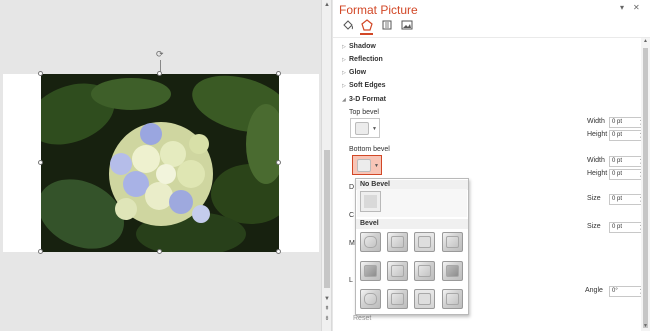  I want to click on section-label: 3-D Format, so click(367, 99).